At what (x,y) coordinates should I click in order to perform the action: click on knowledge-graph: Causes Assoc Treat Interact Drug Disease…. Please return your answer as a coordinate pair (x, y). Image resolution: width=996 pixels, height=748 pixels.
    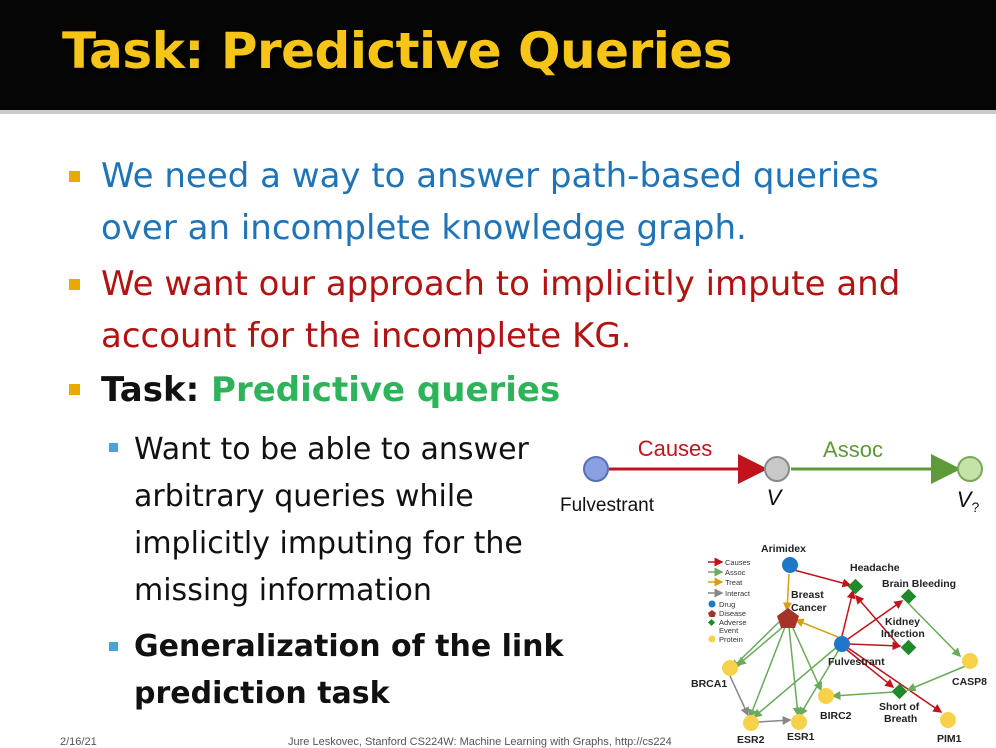
    Looking at the image, I should click on (839, 643).